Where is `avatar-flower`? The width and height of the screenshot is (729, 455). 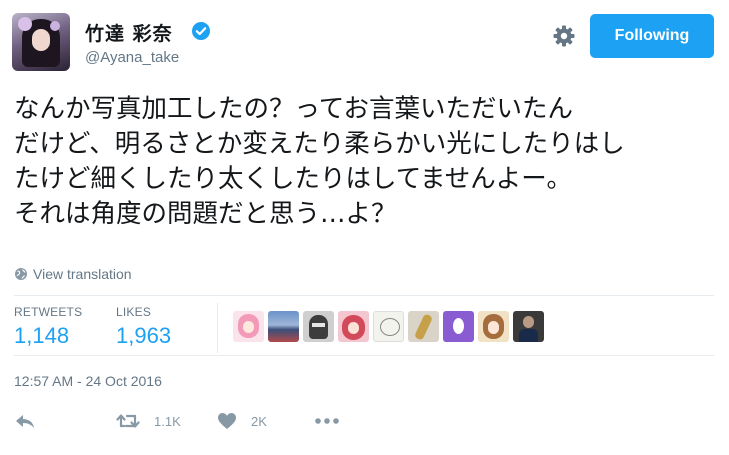 avatar-flower is located at coordinates (25, 24).